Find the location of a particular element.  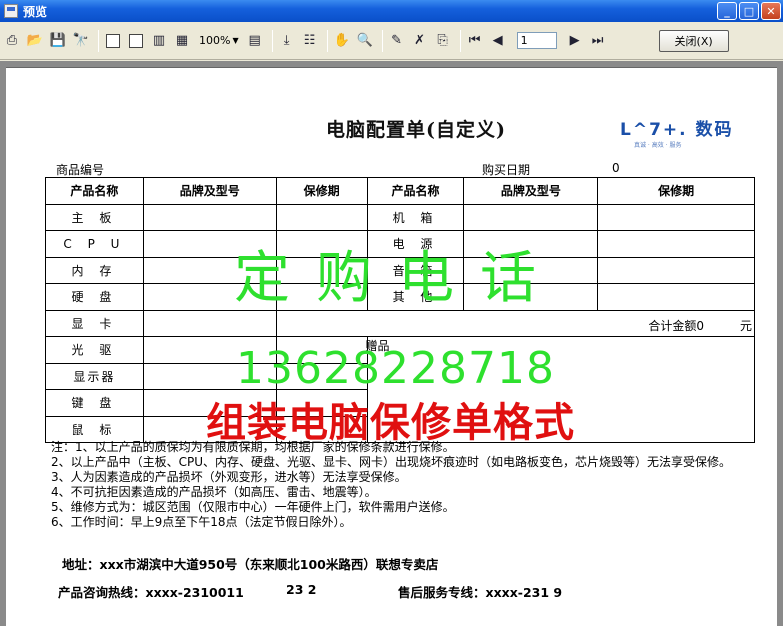

copy-page-icon: ⎘ is located at coordinates (443, 41).